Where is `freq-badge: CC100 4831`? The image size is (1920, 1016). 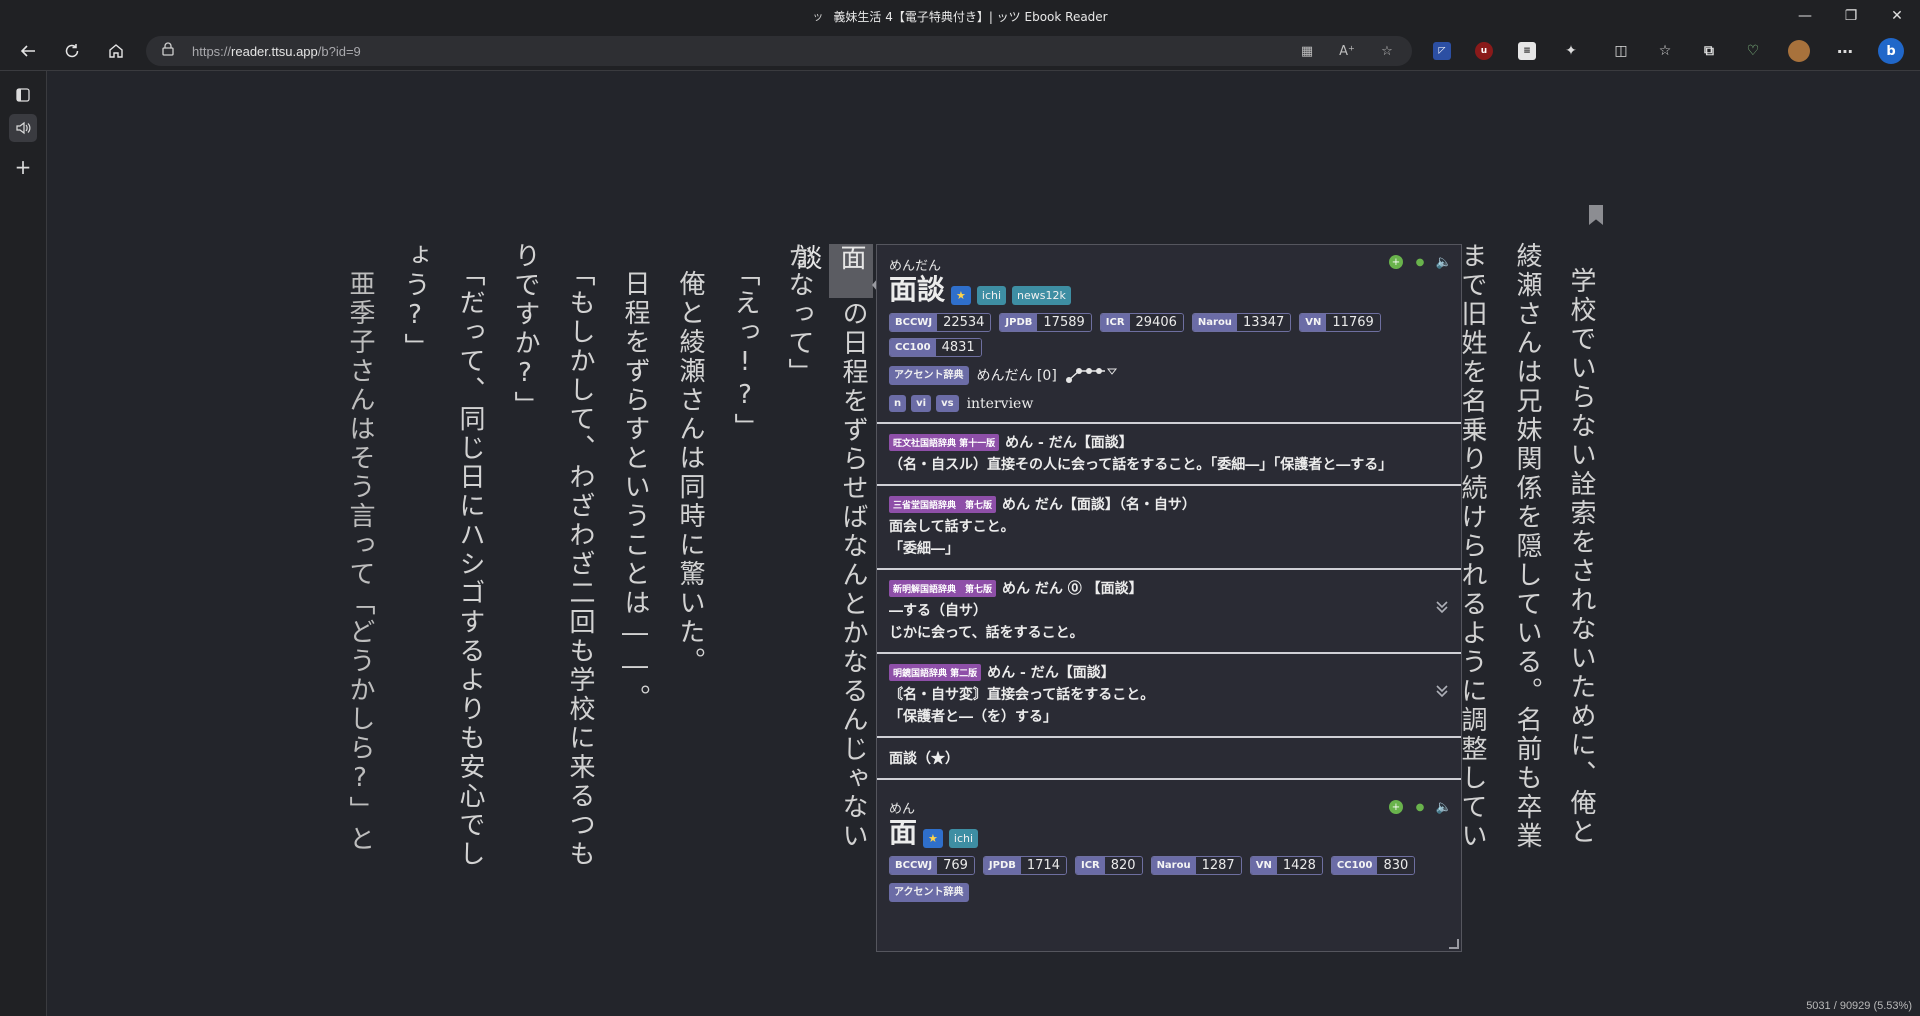
freq-badge: CC100 4831 is located at coordinates (935, 347).